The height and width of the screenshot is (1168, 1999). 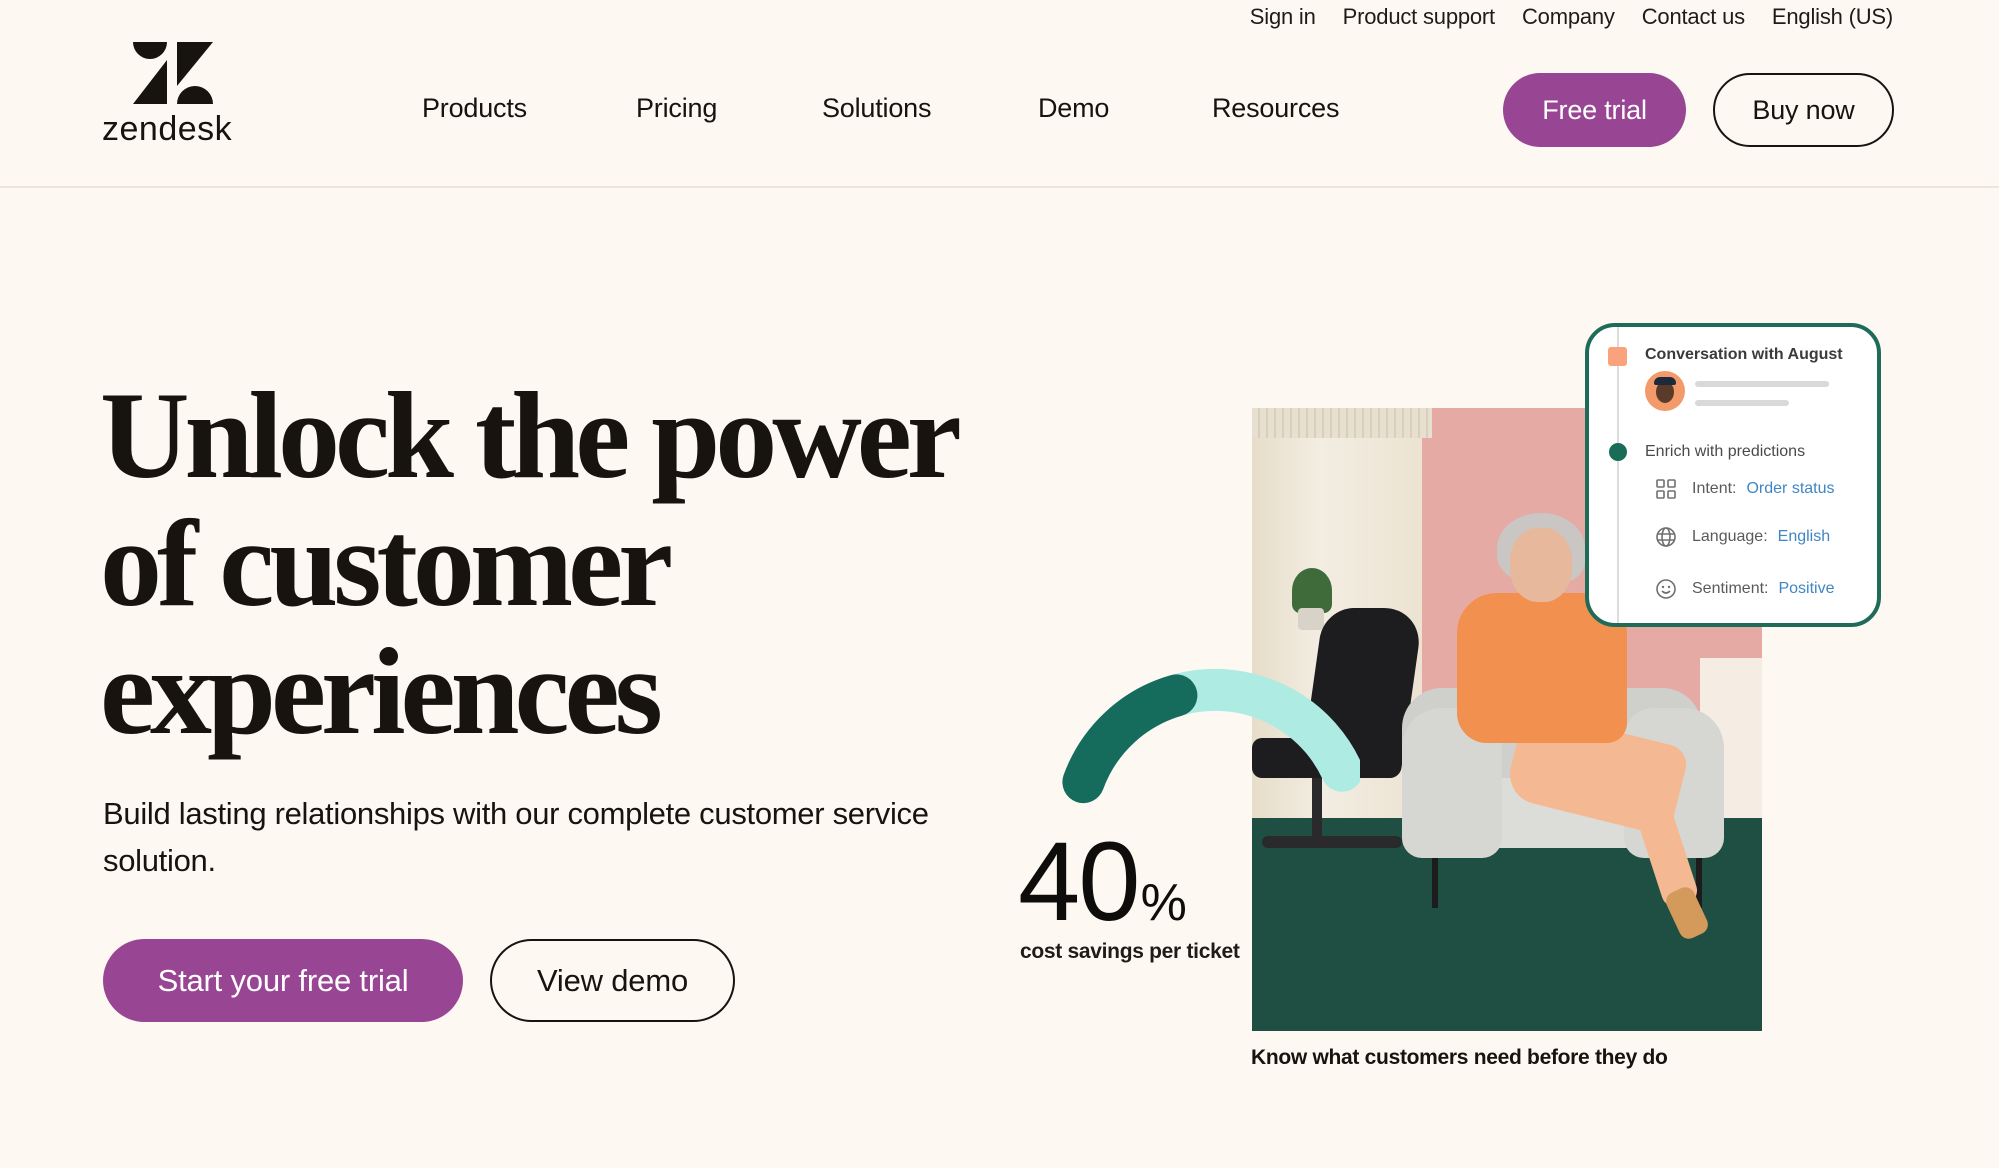 I want to click on nav-solutions: Solutions, so click(x=876, y=108).